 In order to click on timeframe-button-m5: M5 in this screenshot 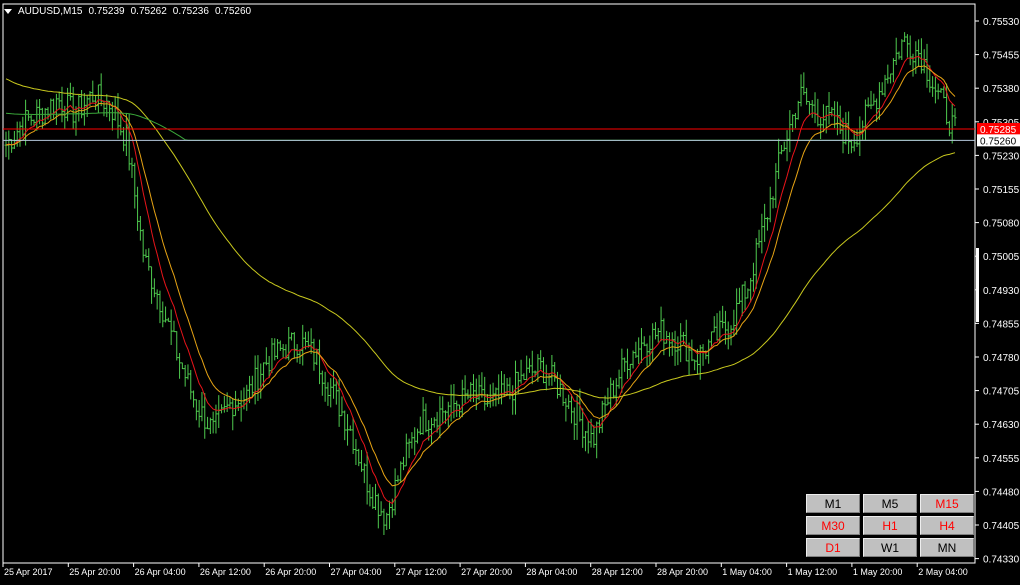, I will do `click(890, 503)`.